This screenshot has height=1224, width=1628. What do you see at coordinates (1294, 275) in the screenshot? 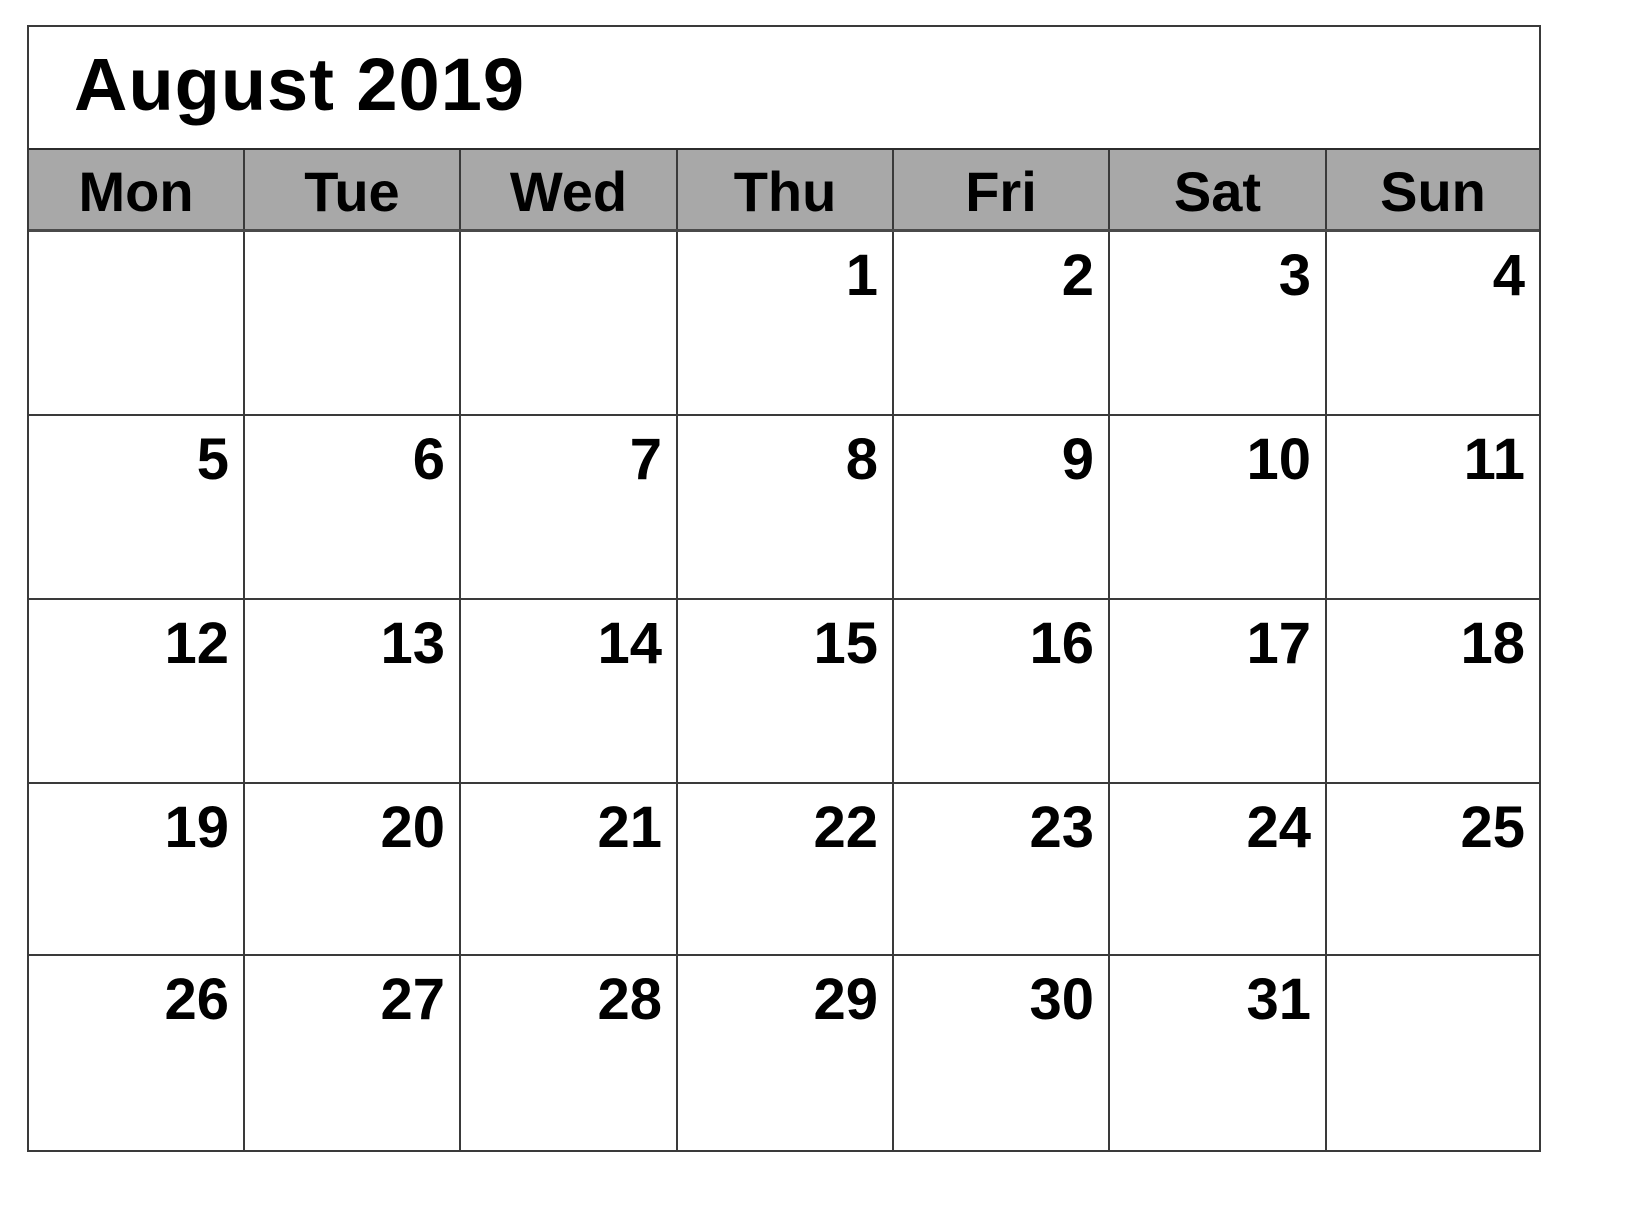
I see `day-number: 3` at bounding box center [1294, 275].